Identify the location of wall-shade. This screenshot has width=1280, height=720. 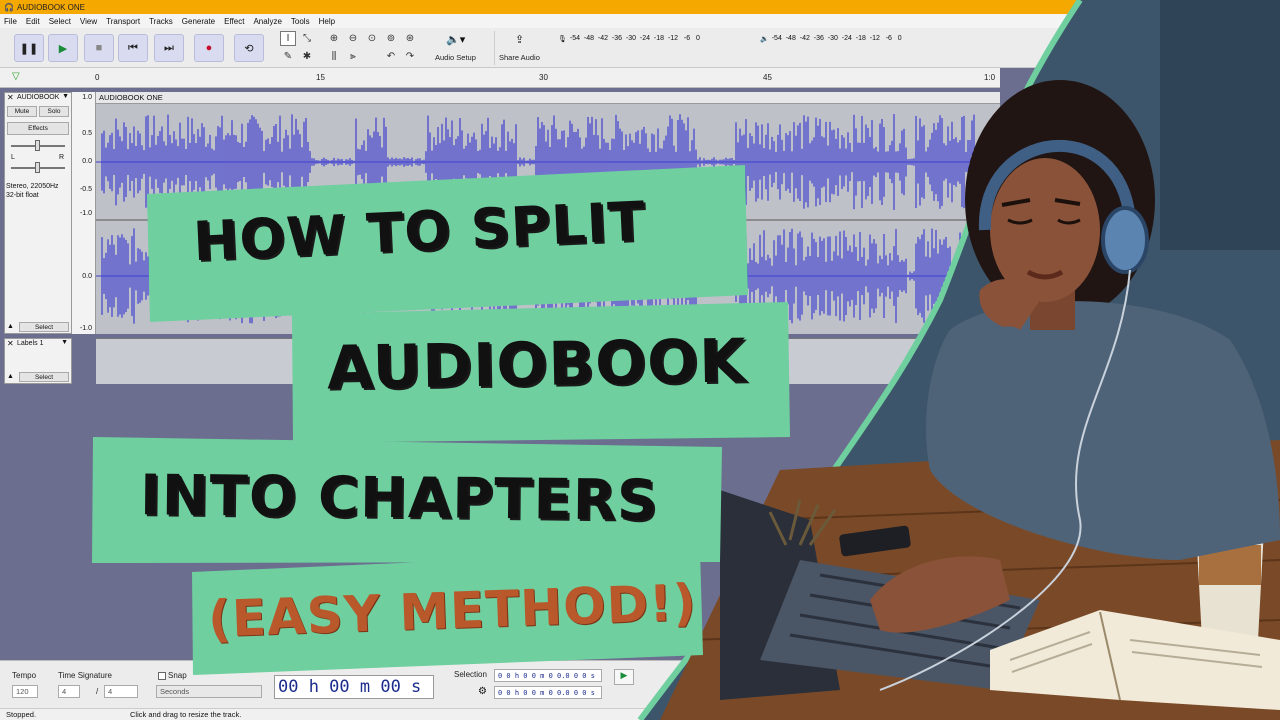
(1220, 125).